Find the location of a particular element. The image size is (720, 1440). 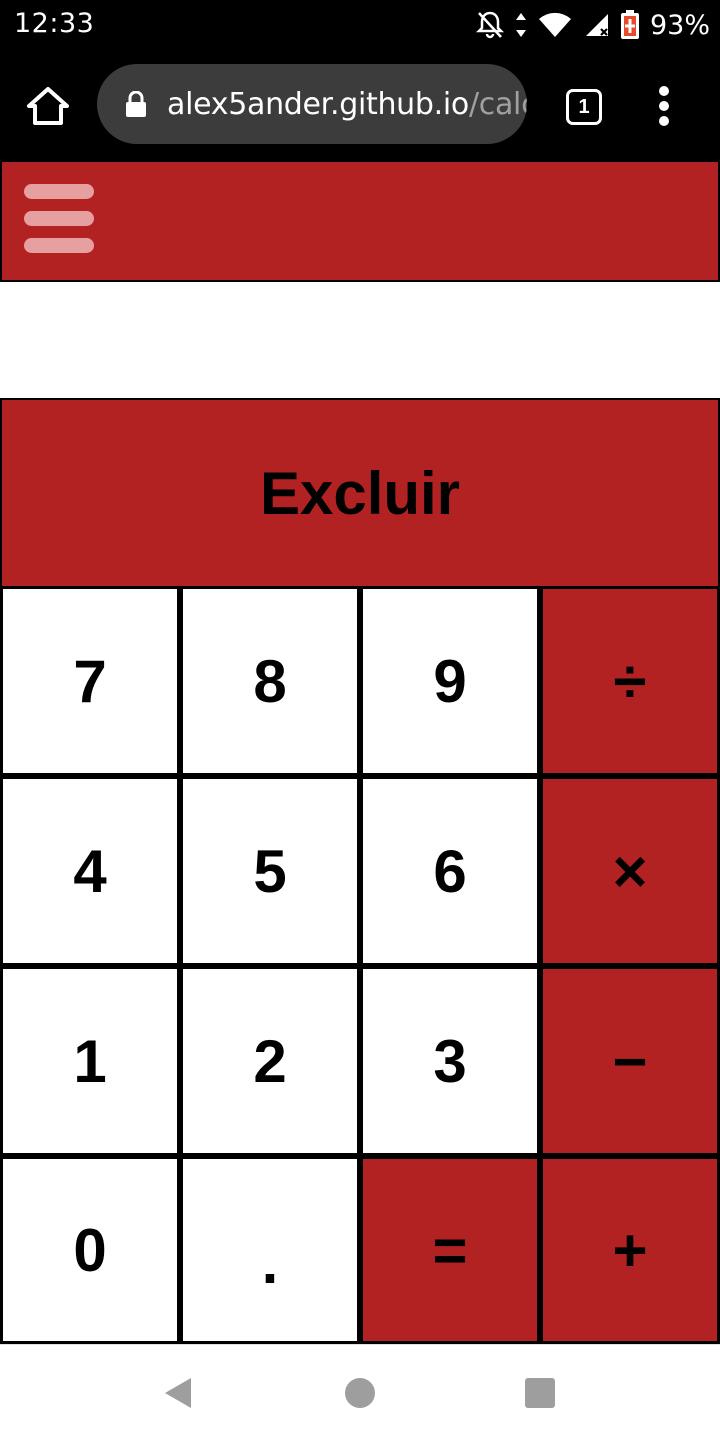

key-equals: = is located at coordinates (450, 1250).